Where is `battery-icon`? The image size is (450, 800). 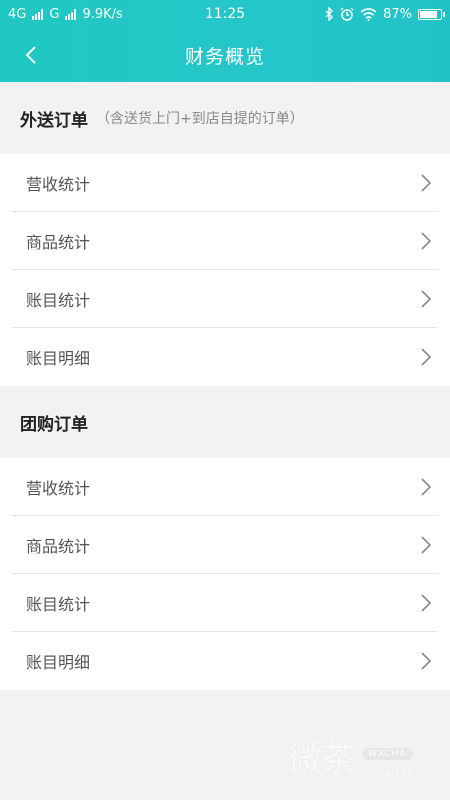
battery-icon is located at coordinates (431, 14).